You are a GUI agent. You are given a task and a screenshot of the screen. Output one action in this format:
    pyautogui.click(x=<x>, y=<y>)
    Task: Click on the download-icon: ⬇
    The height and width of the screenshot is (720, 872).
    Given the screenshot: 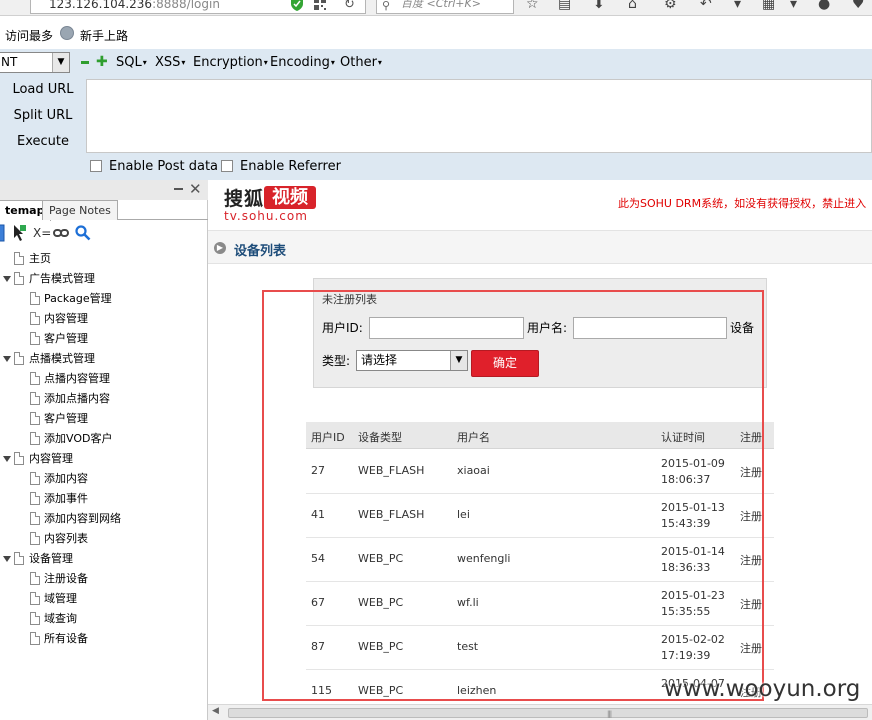 What is the action you would take?
    pyautogui.click(x=599, y=6)
    